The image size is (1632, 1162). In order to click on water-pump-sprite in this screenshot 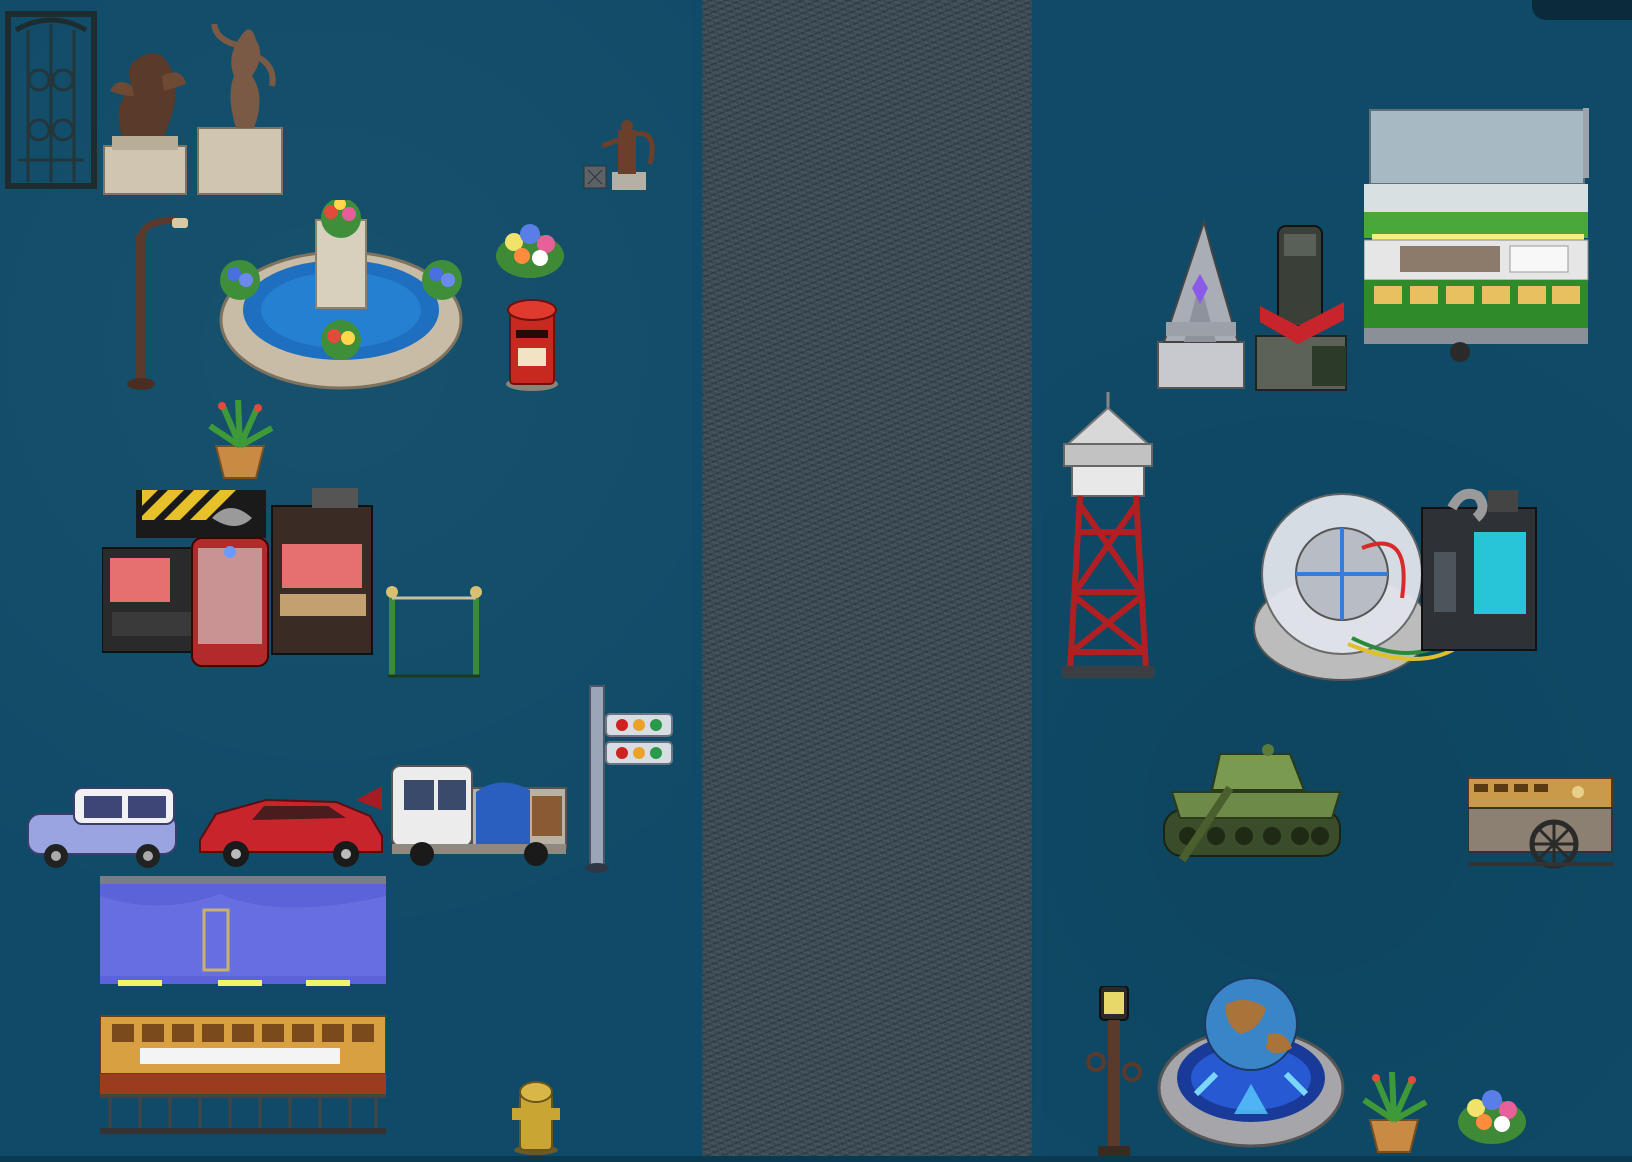, I will do `click(620, 148)`.